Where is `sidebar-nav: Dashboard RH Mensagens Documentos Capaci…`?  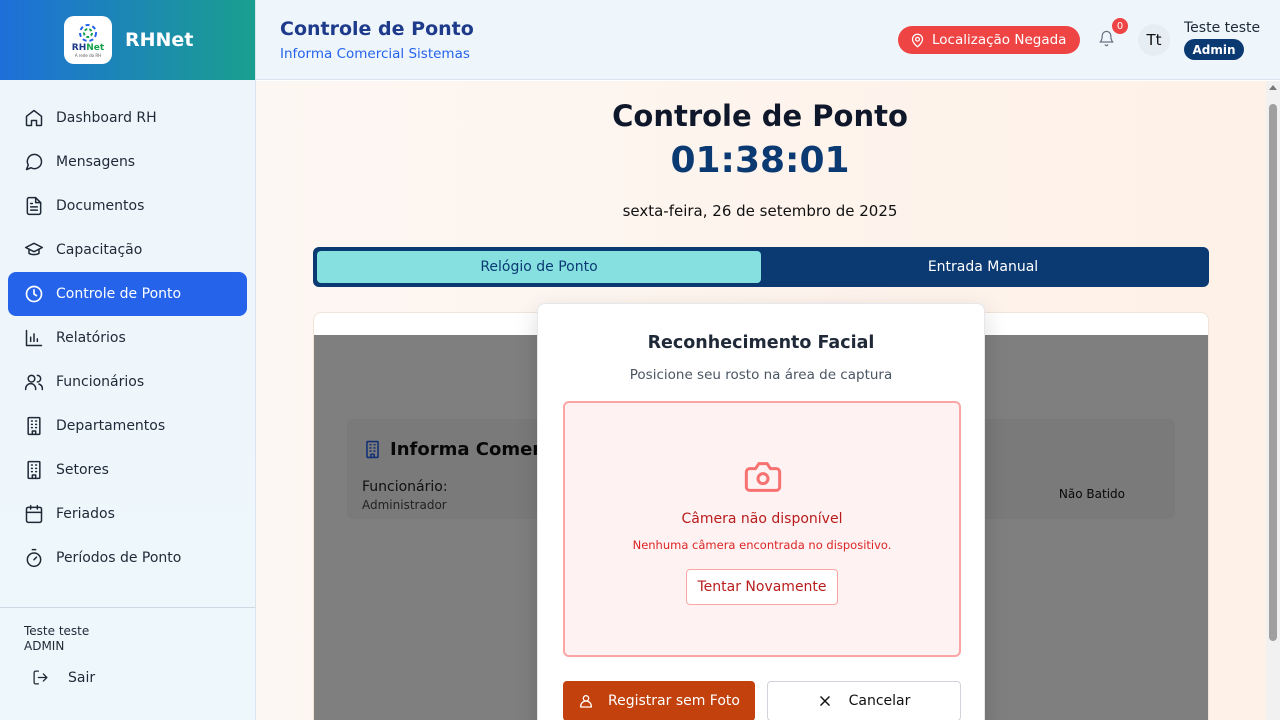
sidebar-nav: Dashboard RH Mensagens Documentos Capaci… is located at coordinates (127, 330).